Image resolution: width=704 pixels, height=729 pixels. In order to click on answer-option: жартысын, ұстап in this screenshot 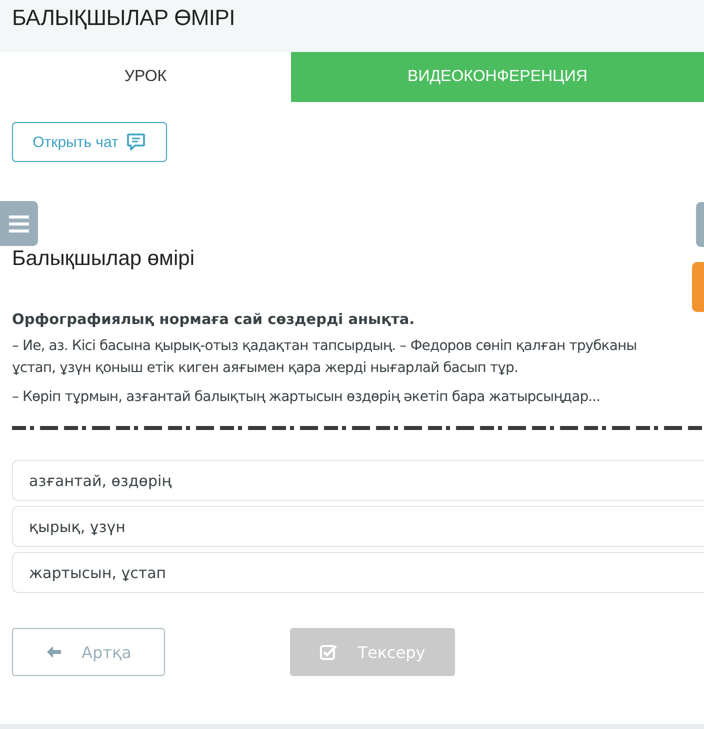, I will do `click(358, 572)`.